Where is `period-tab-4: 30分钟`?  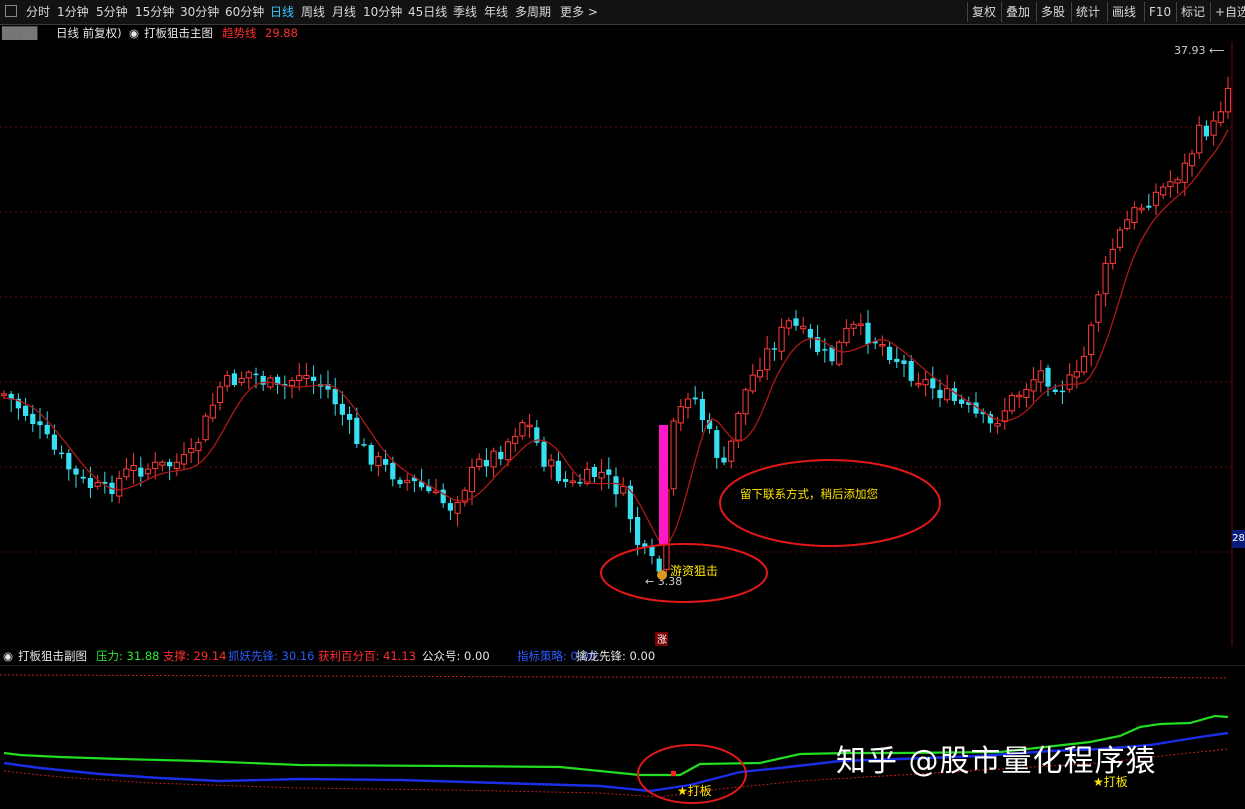 period-tab-4: 30分钟 is located at coordinates (199, 12).